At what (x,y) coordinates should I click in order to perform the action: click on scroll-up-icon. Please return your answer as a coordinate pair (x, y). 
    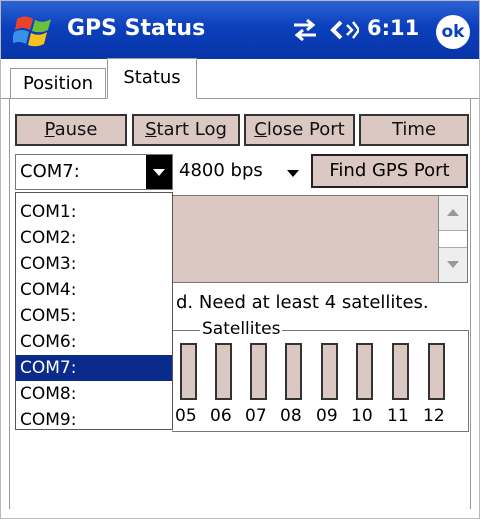
    Looking at the image, I should click on (453, 213).